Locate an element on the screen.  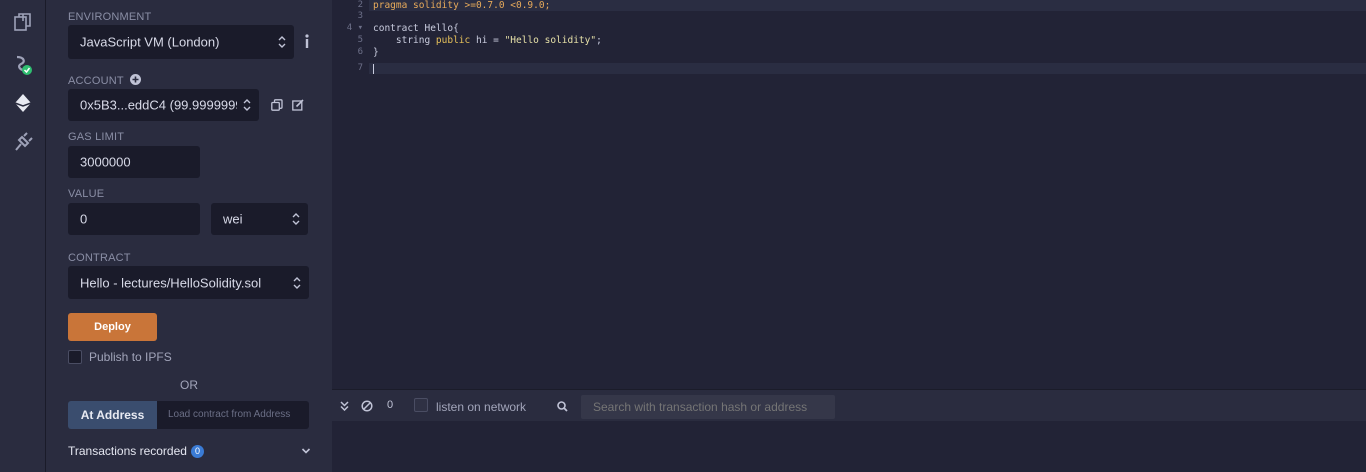
value-label: VALUE is located at coordinates (86, 194).